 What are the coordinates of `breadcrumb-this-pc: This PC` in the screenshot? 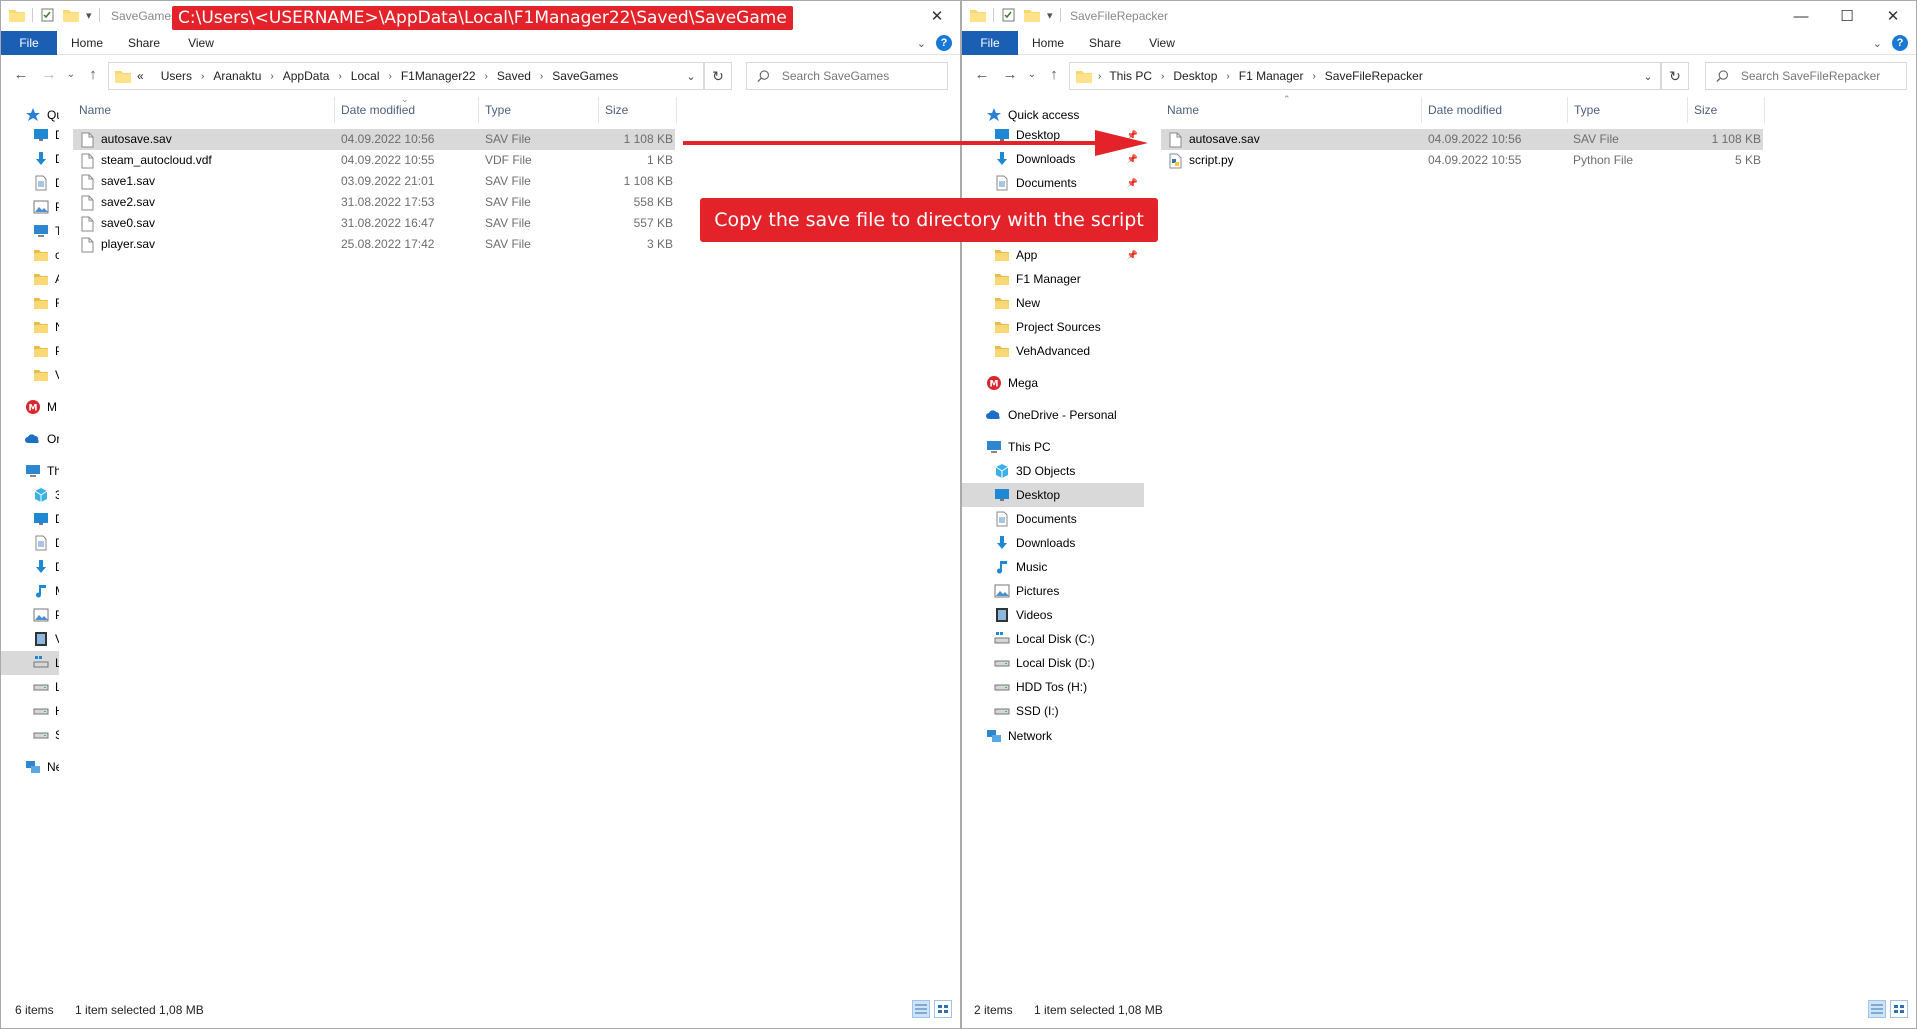 It's located at (1130, 76).